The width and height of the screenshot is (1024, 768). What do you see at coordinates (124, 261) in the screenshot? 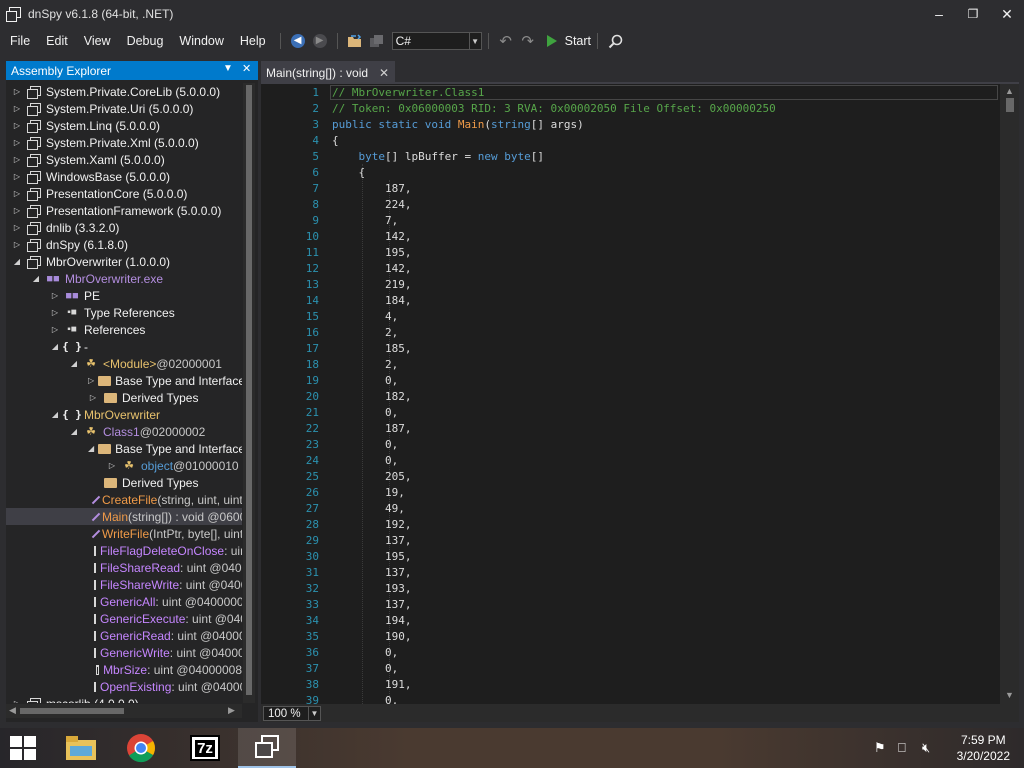
I see `tree-node: ◢ MbrOverwriter (1.0.0.0)` at bounding box center [124, 261].